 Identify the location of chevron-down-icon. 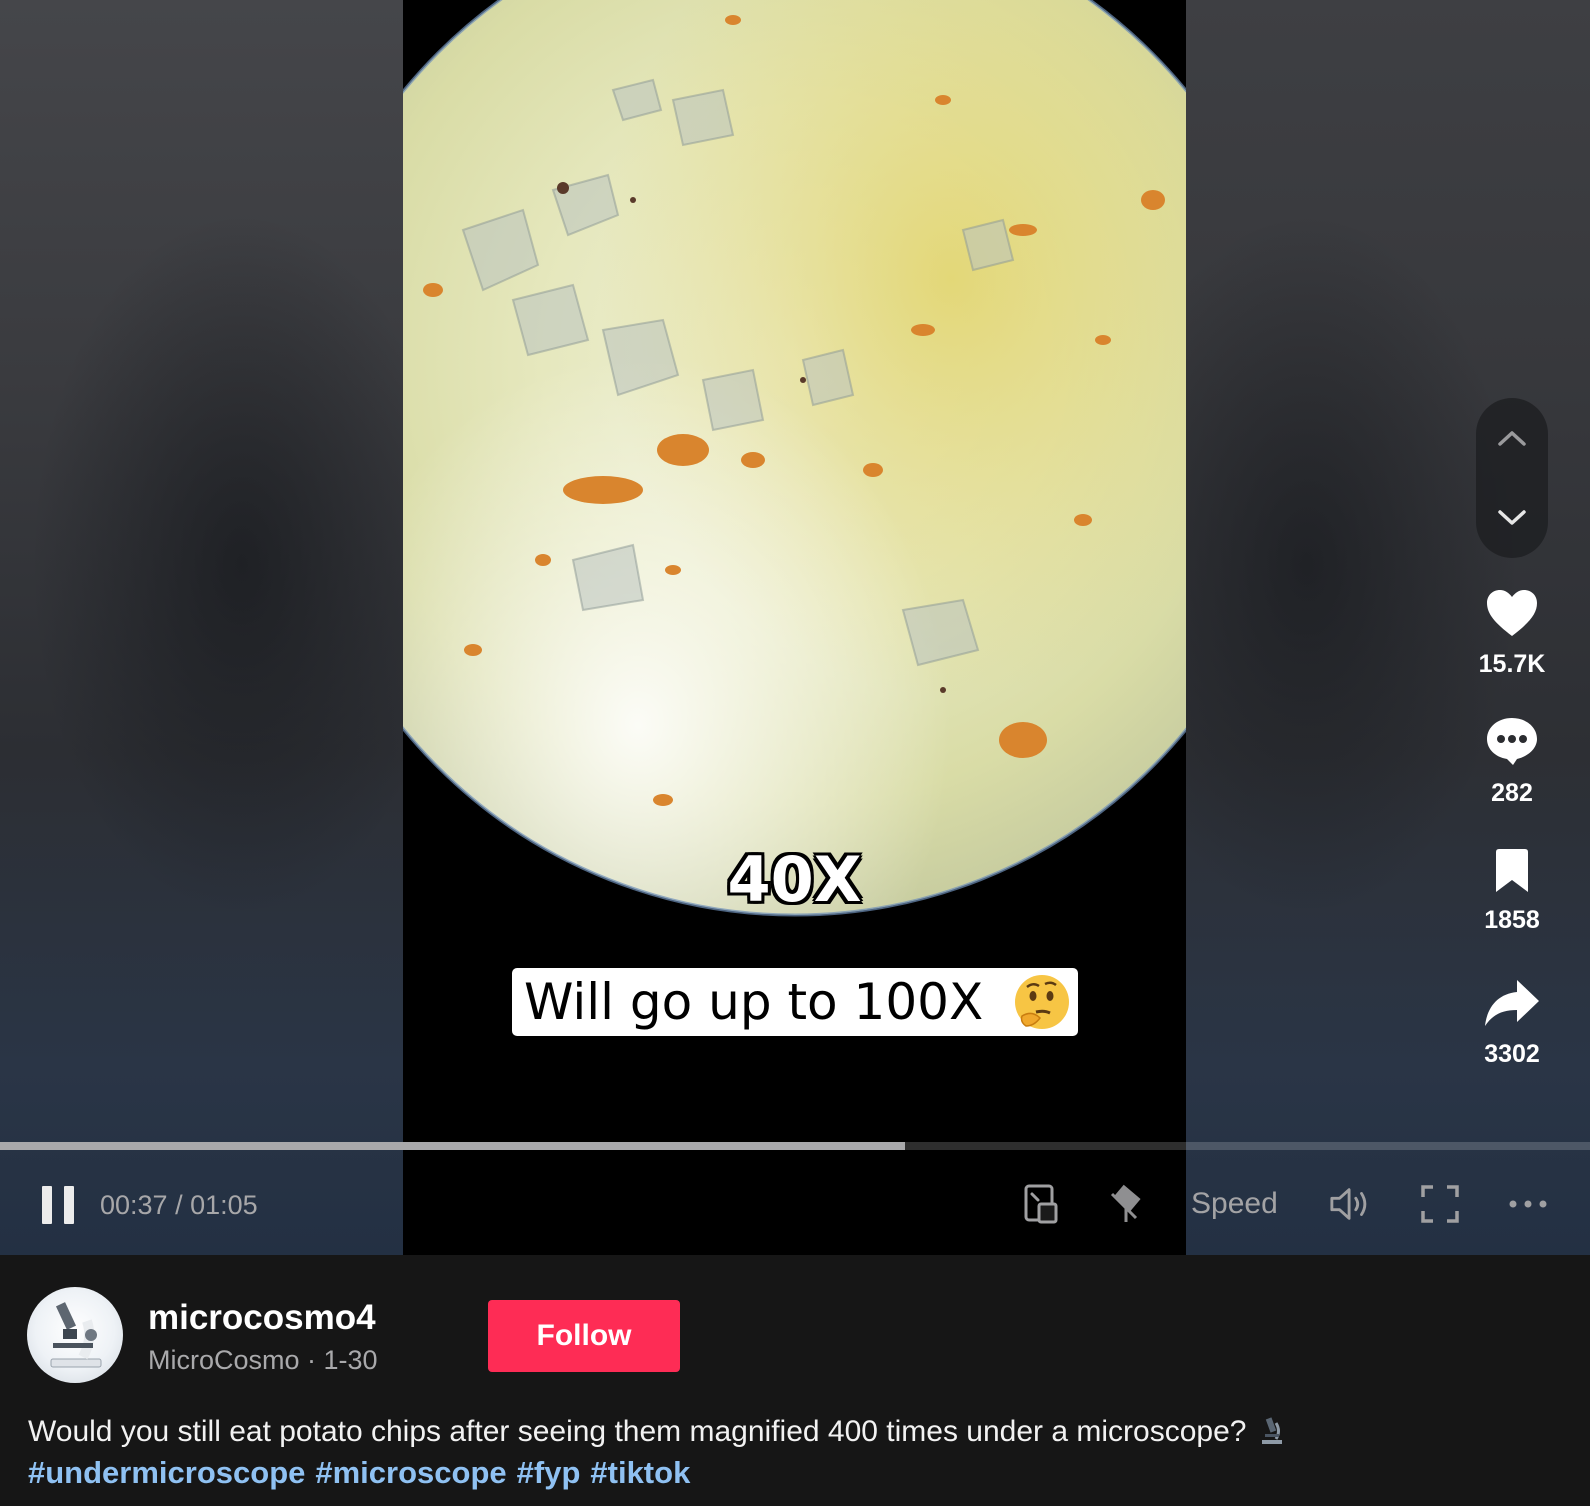
(1512, 517).